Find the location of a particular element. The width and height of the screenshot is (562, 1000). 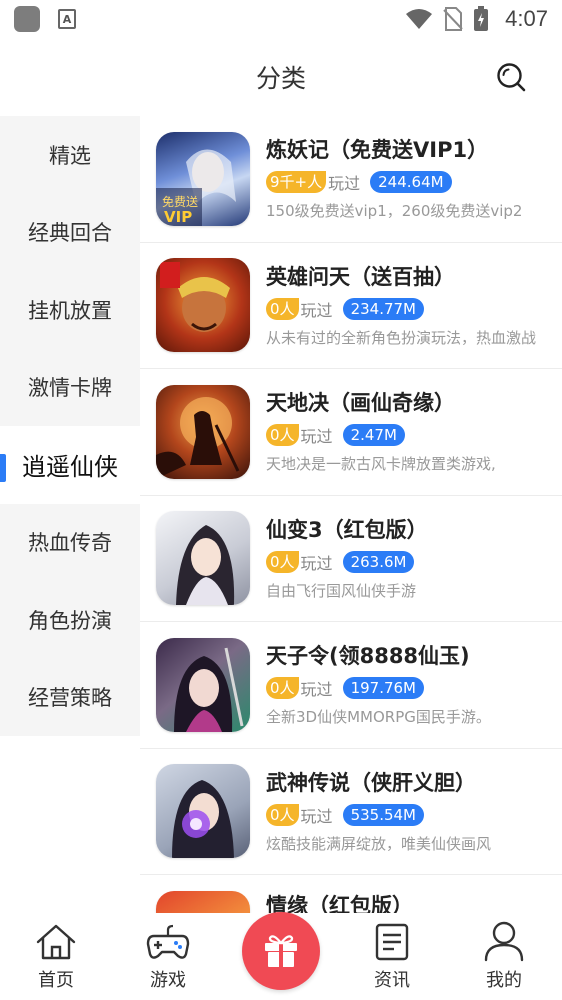

no-sim-icon is located at coordinates (453, 19).